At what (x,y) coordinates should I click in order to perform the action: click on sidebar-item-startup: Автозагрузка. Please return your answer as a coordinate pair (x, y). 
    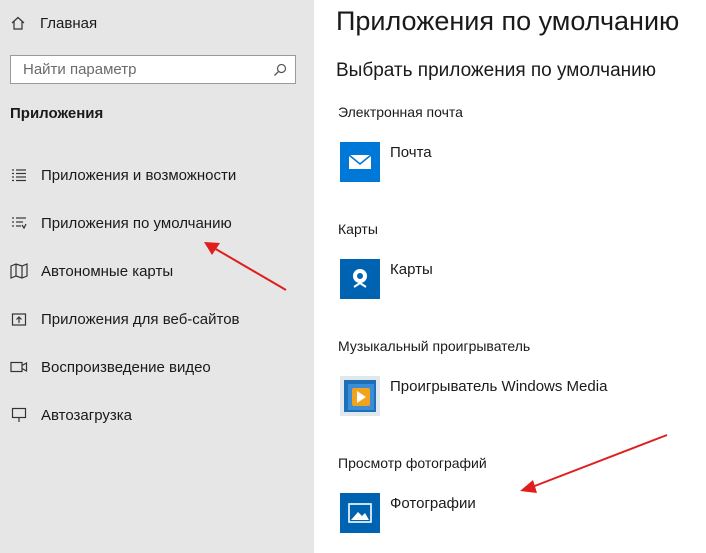
    Looking at the image, I should click on (155, 415).